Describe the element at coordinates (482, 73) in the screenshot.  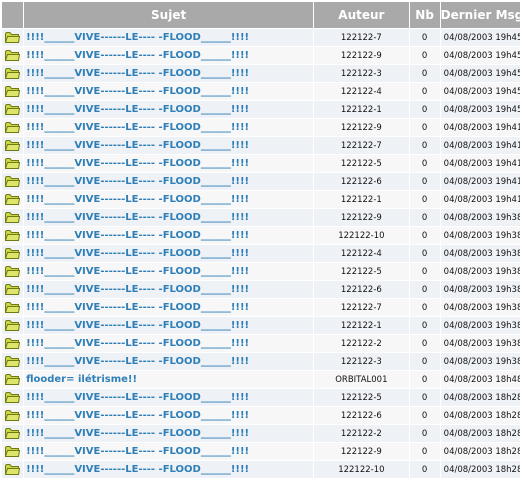
I see `topic-last-message-date: 04/08/2003 19h45` at that location.